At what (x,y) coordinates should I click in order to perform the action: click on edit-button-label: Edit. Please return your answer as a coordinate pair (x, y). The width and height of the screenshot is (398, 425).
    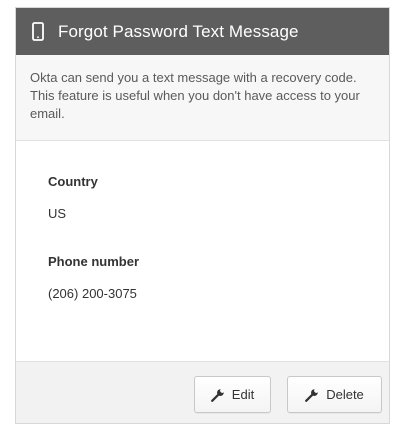
    Looking at the image, I should click on (243, 394).